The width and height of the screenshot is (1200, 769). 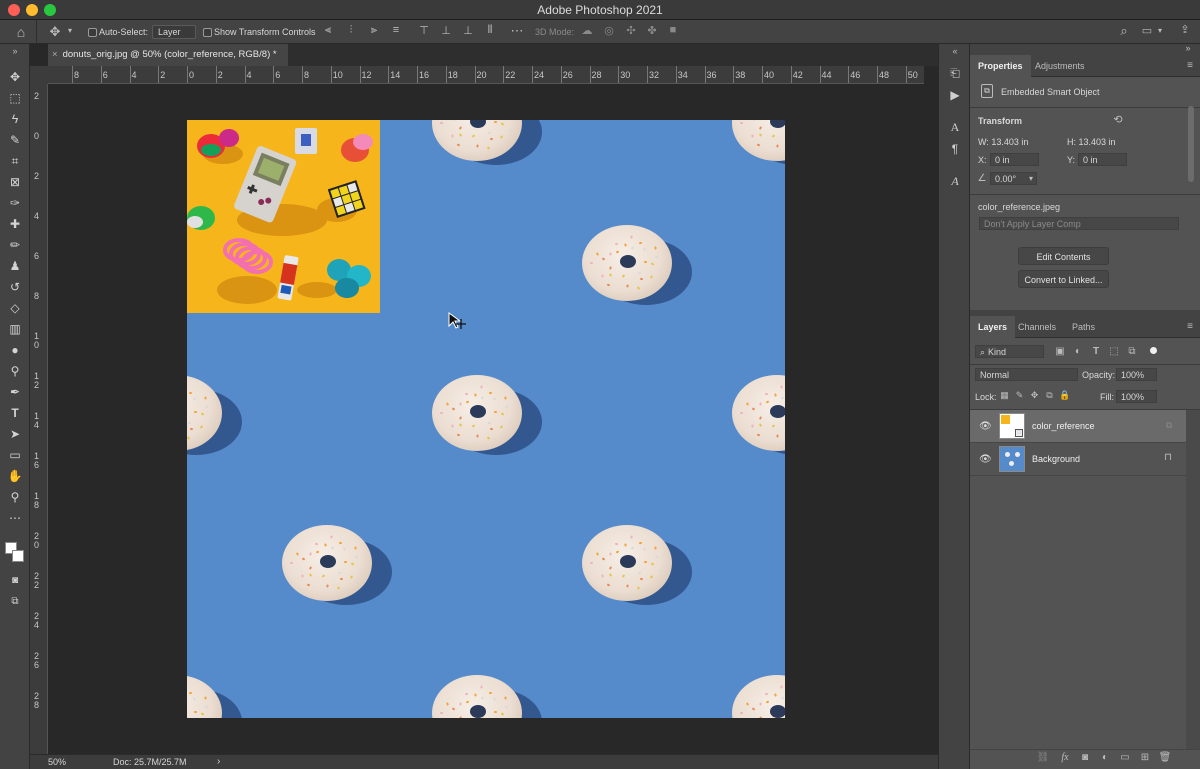 I want to click on add-mask-icon: ◙, so click(x=1085, y=757).